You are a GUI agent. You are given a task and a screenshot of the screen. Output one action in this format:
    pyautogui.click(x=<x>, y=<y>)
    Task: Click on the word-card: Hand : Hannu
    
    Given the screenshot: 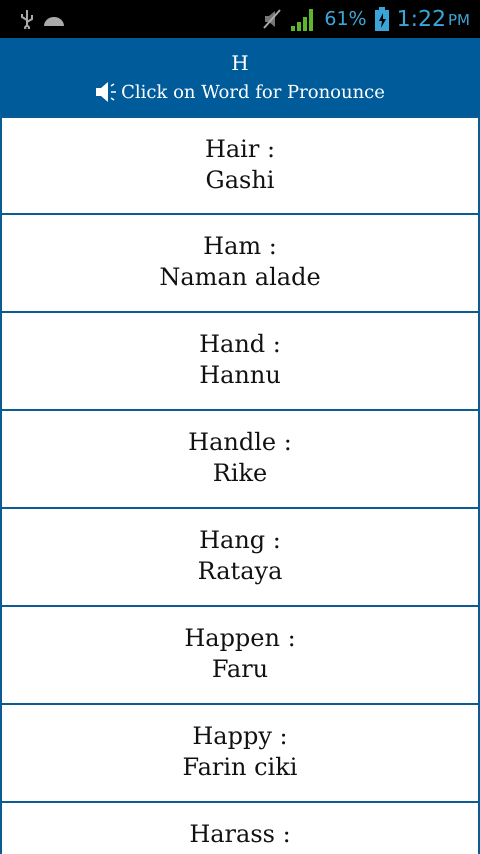 What is the action you would take?
    pyautogui.click(x=240, y=361)
    